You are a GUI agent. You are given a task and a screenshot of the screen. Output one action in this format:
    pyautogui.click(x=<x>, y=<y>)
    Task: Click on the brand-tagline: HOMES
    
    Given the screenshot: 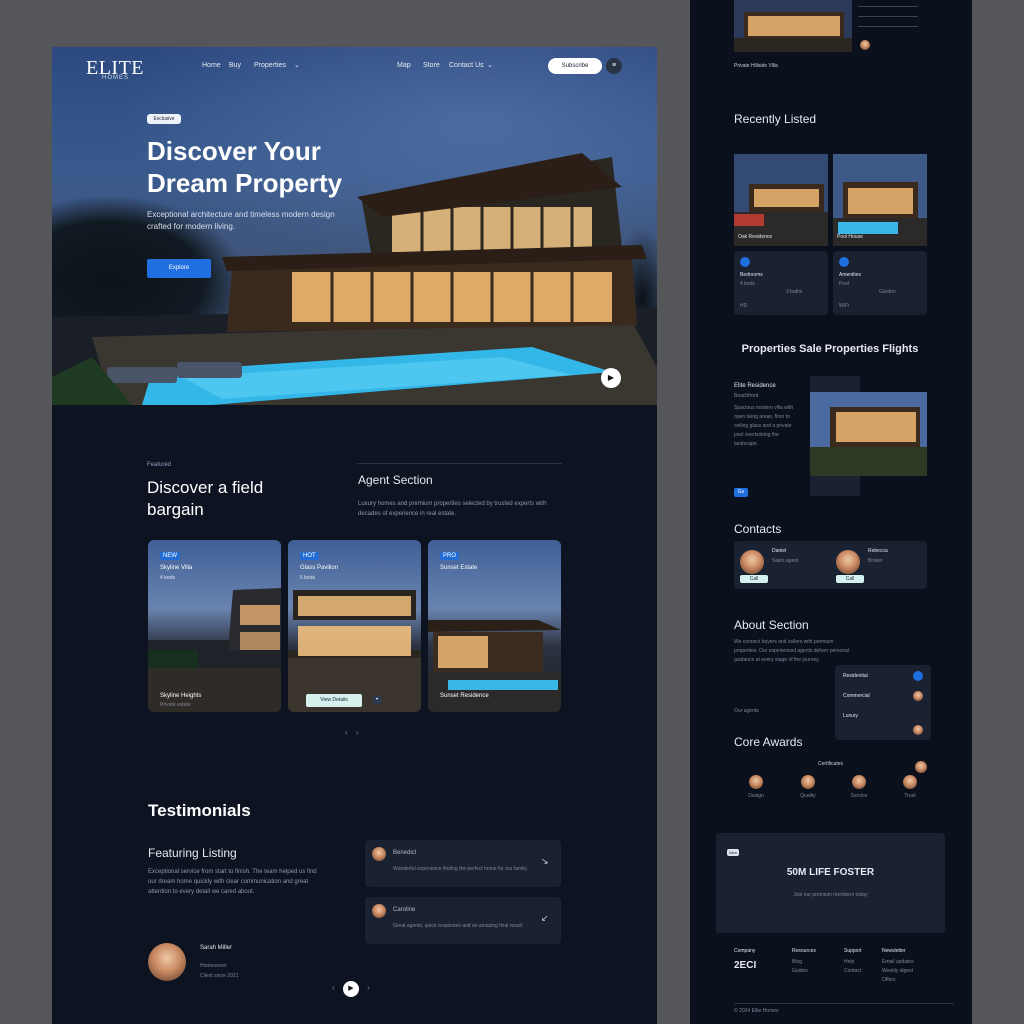 What is the action you would take?
    pyautogui.click(x=116, y=78)
    